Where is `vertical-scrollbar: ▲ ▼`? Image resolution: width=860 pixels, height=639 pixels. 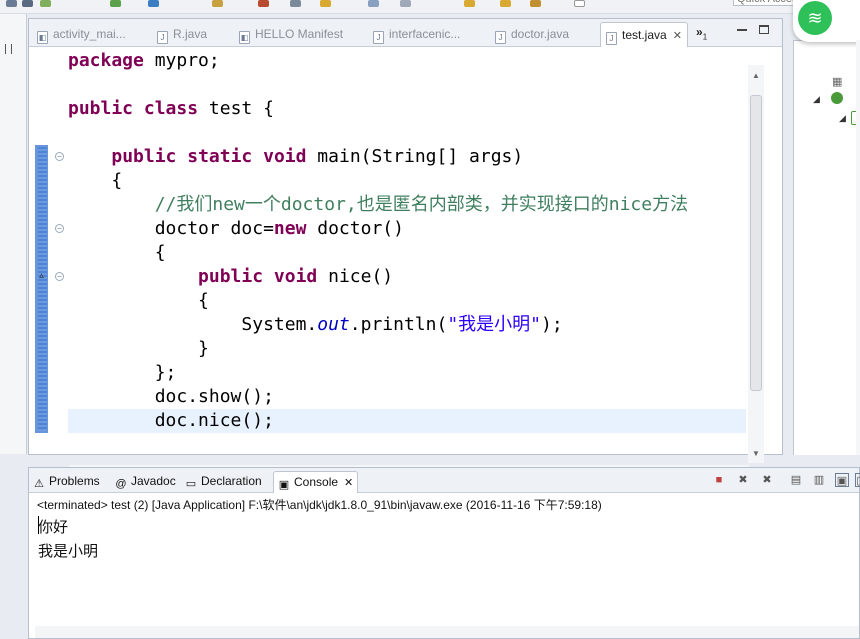 vertical-scrollbar: ▲ ▼ is located at coordinates (756, 264).